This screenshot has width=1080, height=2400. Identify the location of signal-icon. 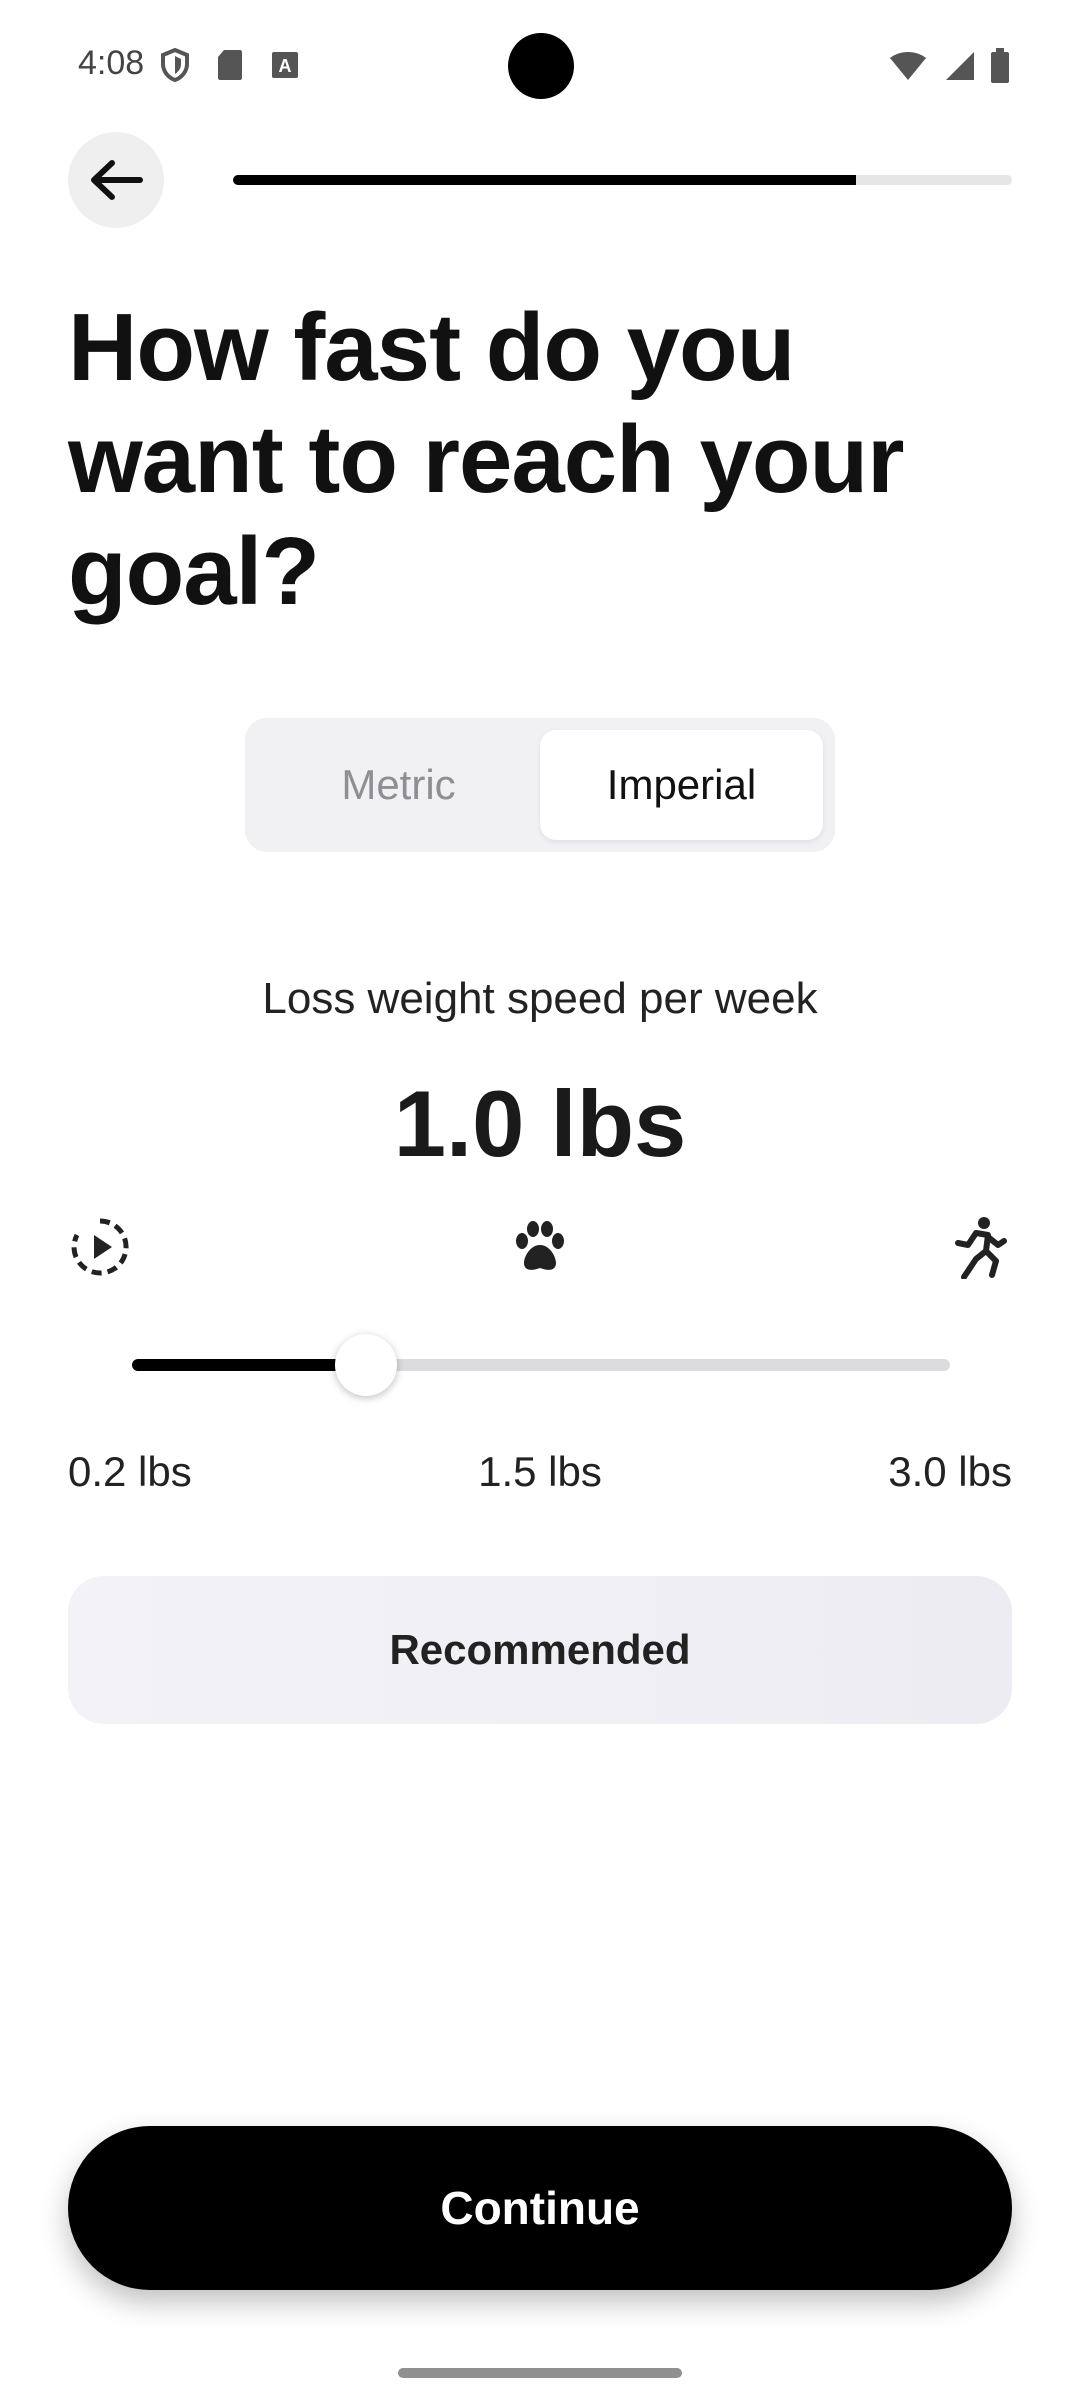
(960, 66).